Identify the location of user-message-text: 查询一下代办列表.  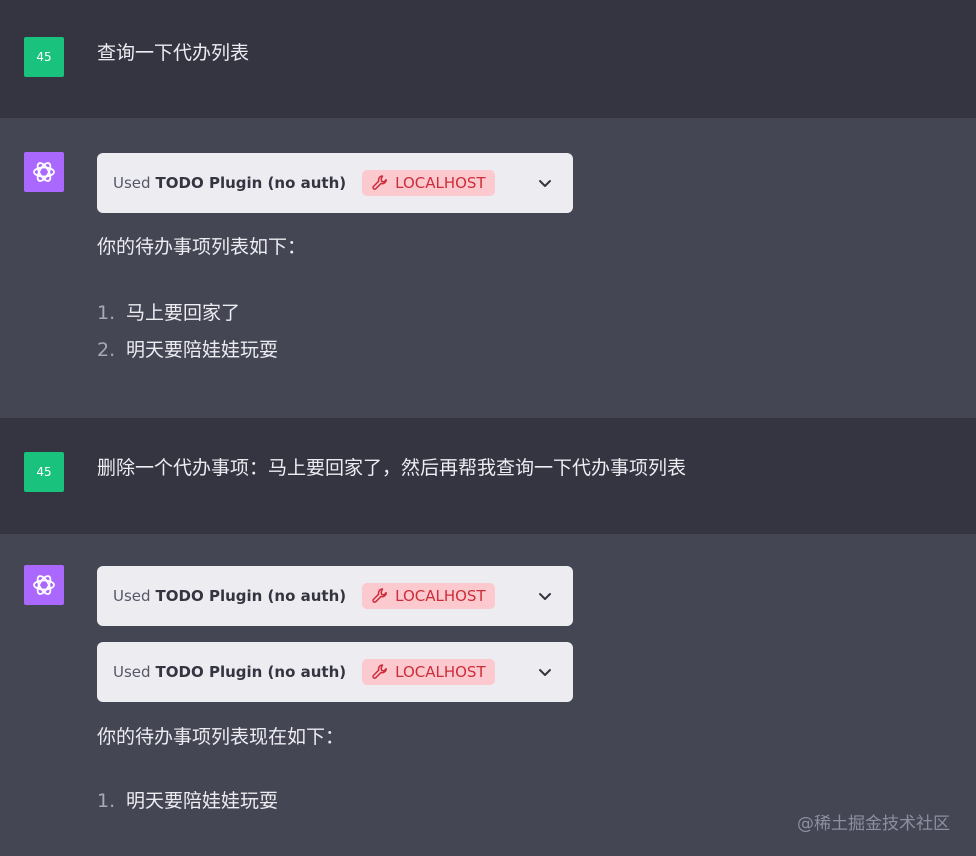
(173, 53).